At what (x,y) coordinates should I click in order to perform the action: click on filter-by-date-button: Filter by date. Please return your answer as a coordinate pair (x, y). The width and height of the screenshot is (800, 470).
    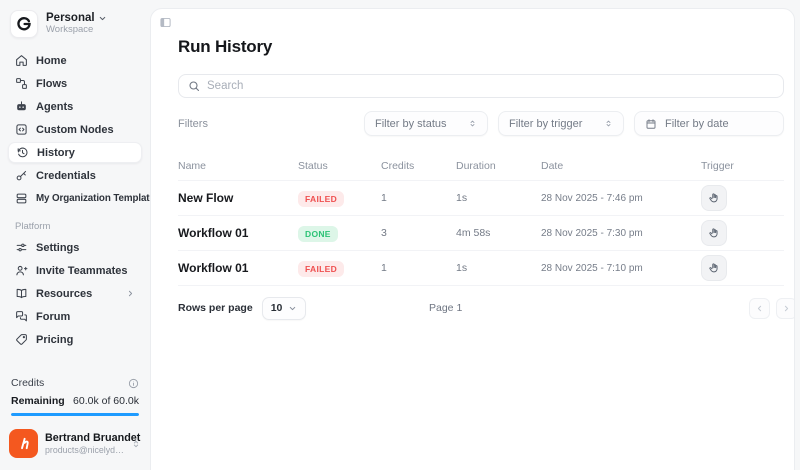
    Looking at the image, I should click on (709, 123).